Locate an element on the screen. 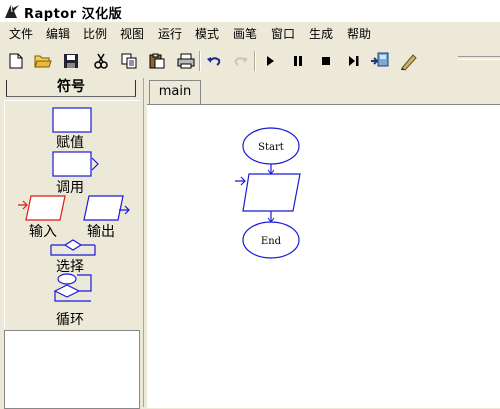  menu-edit: 编辑 is located at coordinates (58, 34).